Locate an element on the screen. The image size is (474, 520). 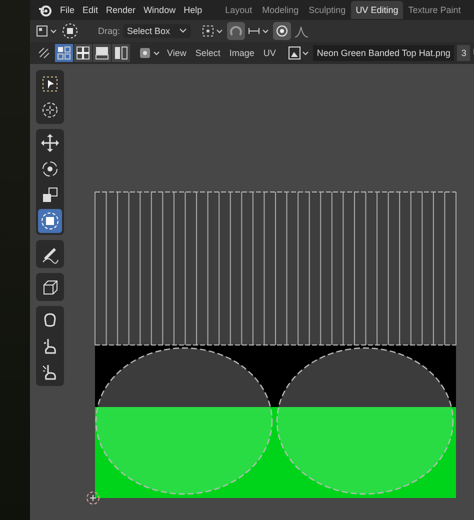
menu-item: Edit is located at coordinates (90, 10).